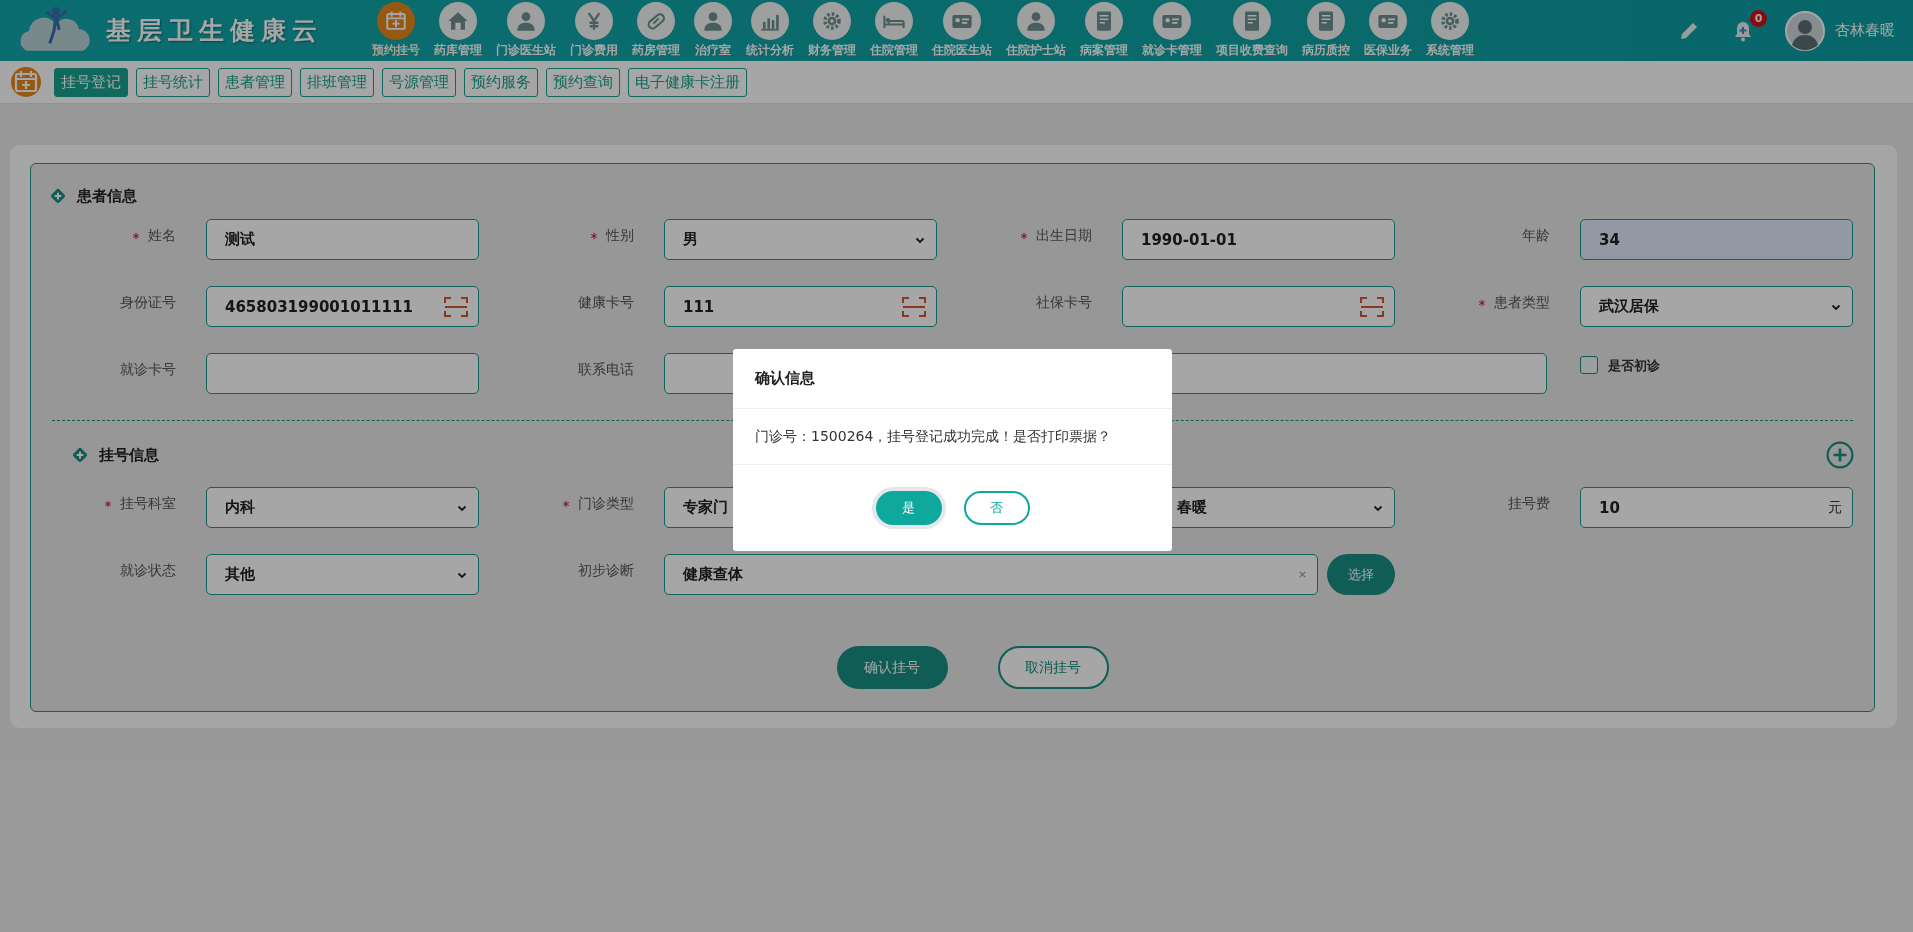  What do you see at coordinates (1361, 574) in the screenshot?
I see `select-button: 选择` at bounding box center [1361, 574].